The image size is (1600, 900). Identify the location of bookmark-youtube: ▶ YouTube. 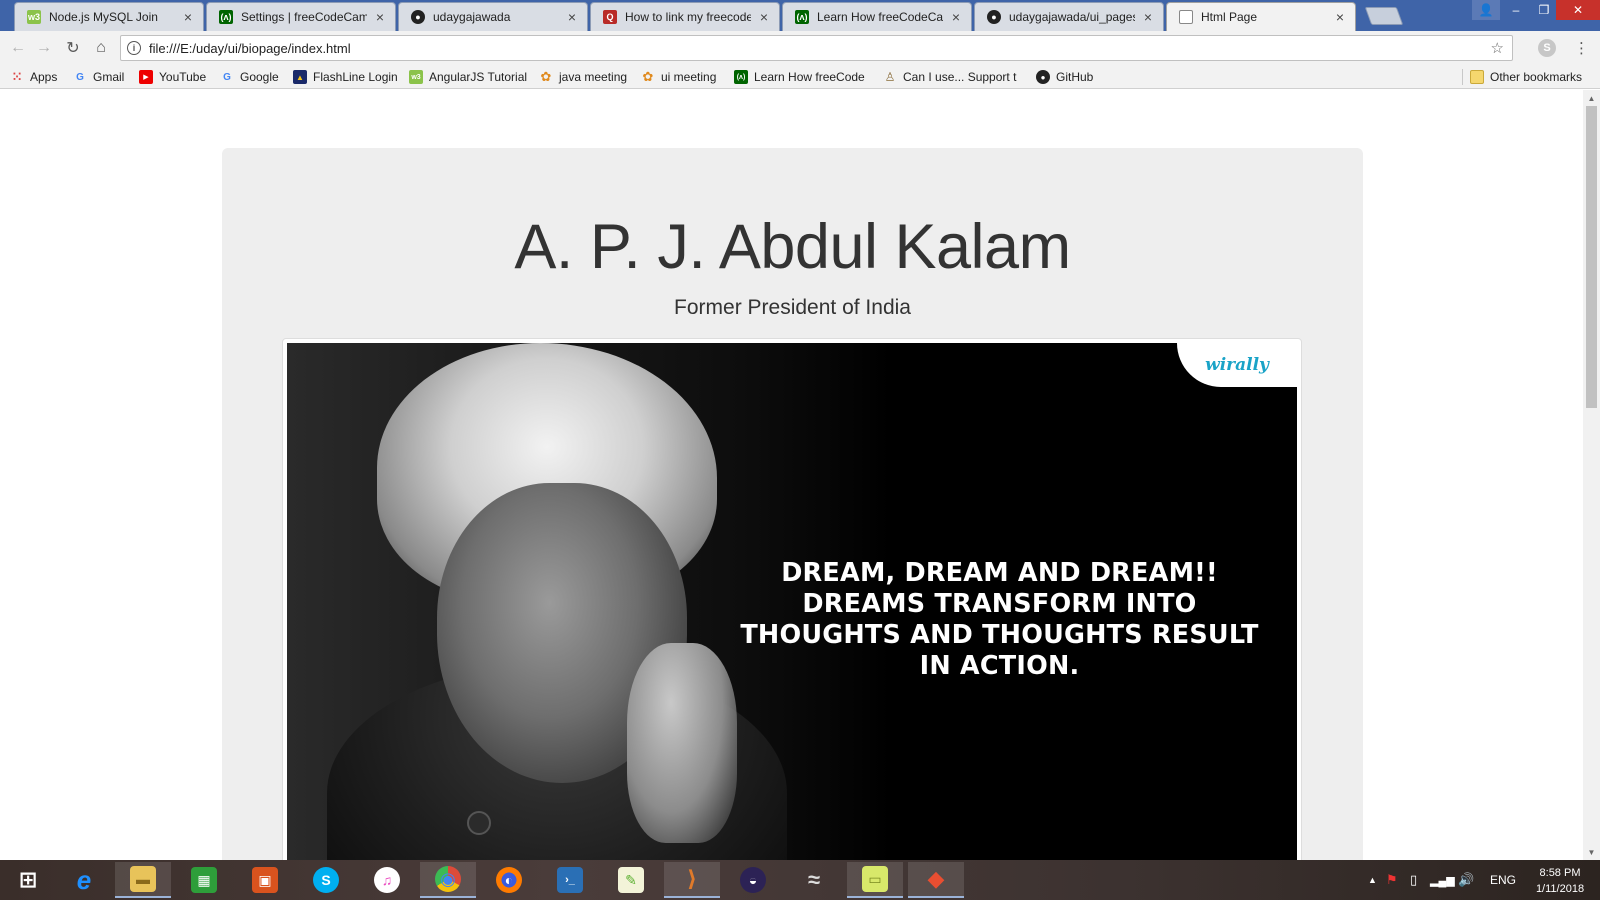
(176, 77).